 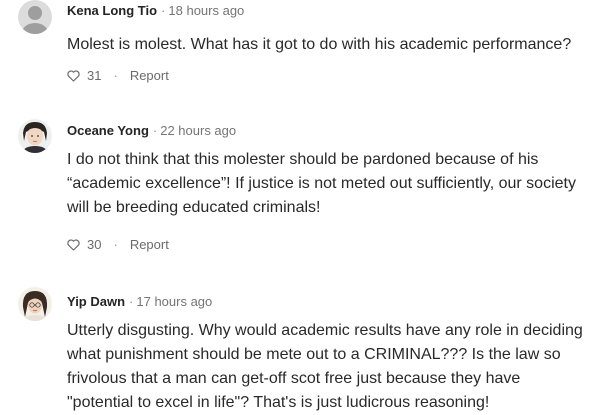 What do you see at coordinates (96, 301) in the screenshot?
I see `author-name: Yip Dawn` at bounding box center [96, 301].